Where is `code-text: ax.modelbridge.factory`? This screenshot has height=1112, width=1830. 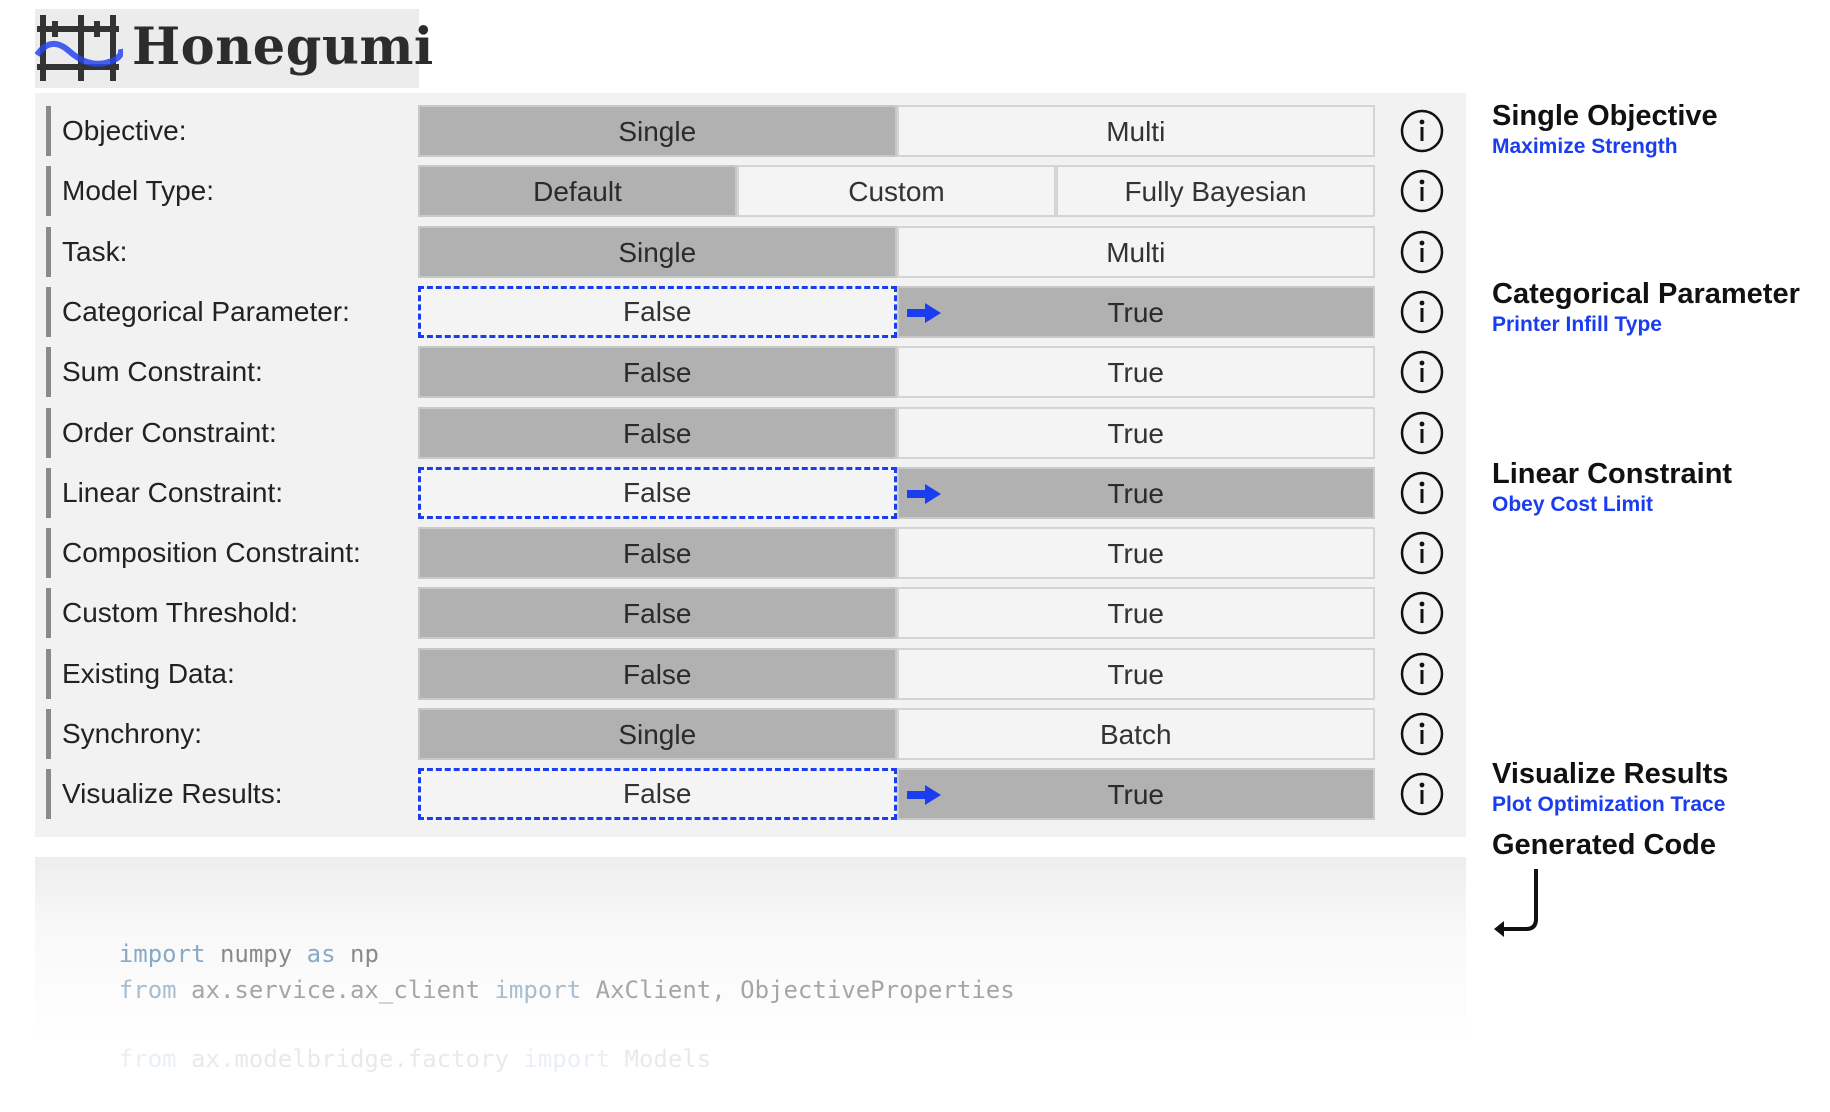 code-text: ax.modelbridge.factory is located at coordinates (350, 1059).